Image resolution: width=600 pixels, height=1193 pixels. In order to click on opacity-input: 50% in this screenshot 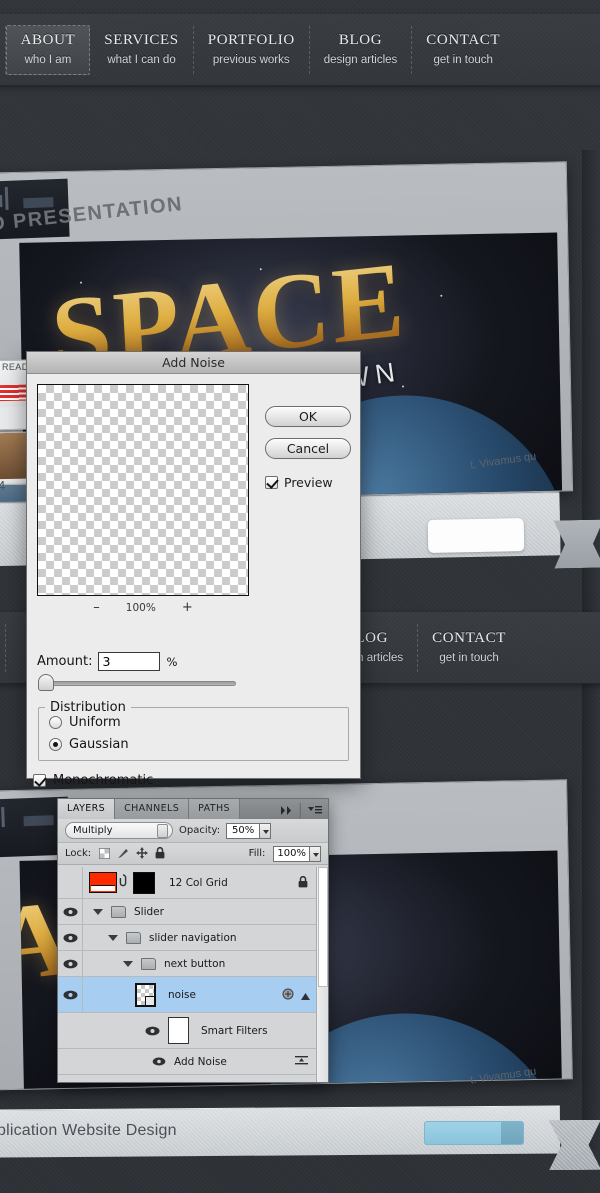, I will do `click(243, 830)`.